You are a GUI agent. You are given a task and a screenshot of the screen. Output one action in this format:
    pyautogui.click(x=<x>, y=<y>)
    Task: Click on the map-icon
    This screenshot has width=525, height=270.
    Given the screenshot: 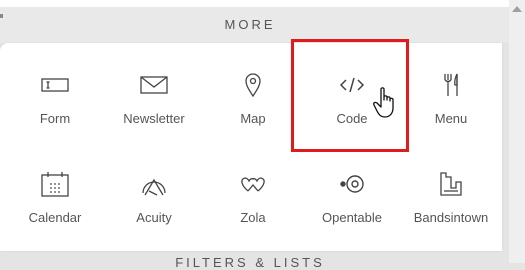 What is the action you would take?
    pyautogui.click(x=253, y=85)
    